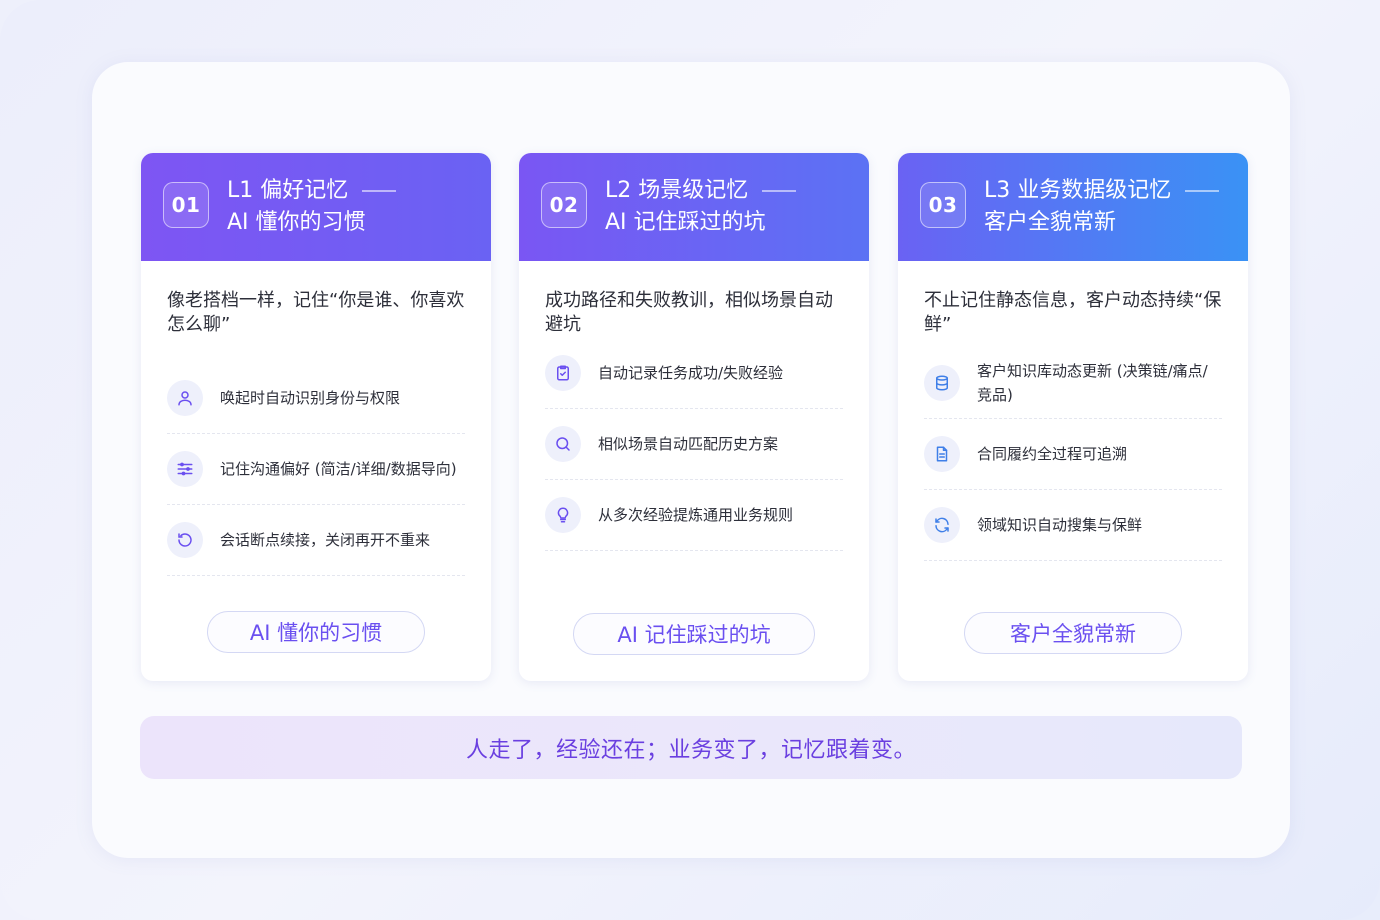 This screenshot has height=920, width=1380. I want to click on user-icon, so click(185, 398).